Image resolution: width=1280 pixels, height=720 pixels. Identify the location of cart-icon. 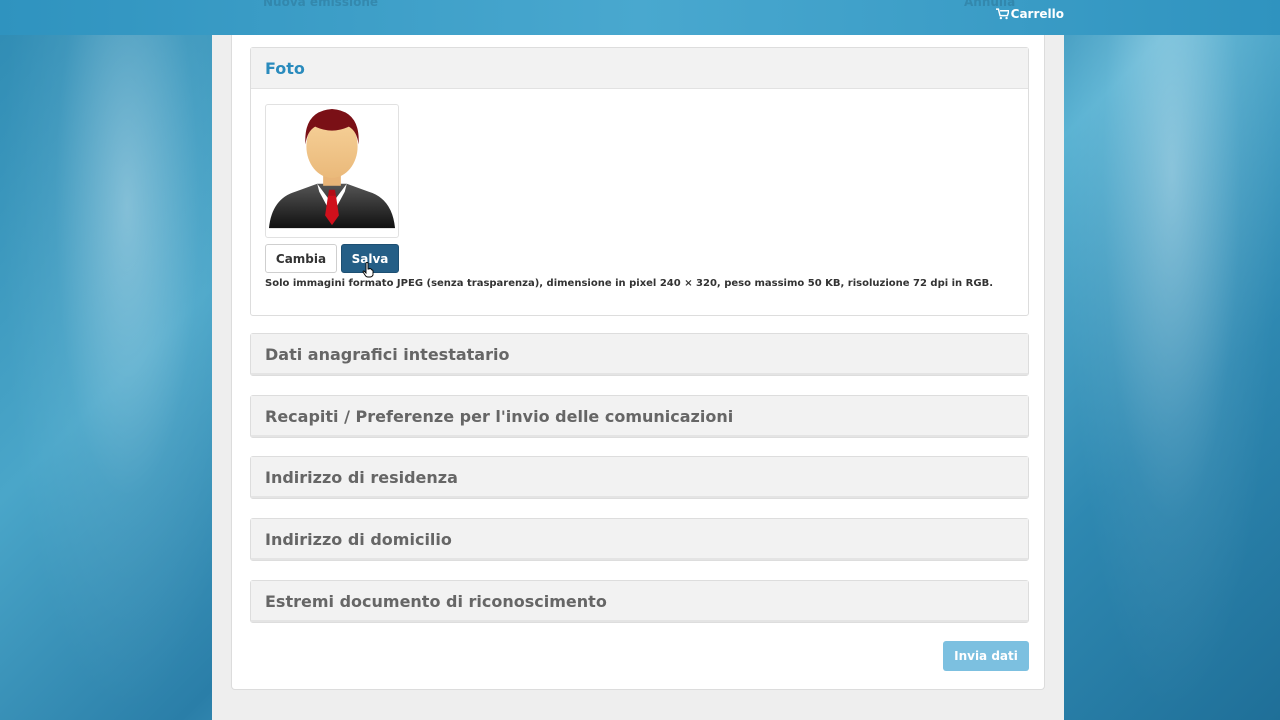
(1002, 14).